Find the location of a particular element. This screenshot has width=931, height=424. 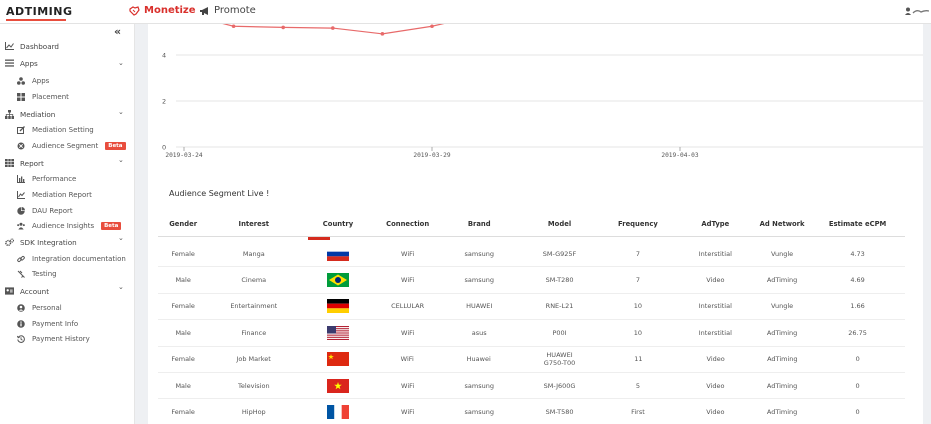

col-frequency: Frequency is located at coordinates (637, 224).